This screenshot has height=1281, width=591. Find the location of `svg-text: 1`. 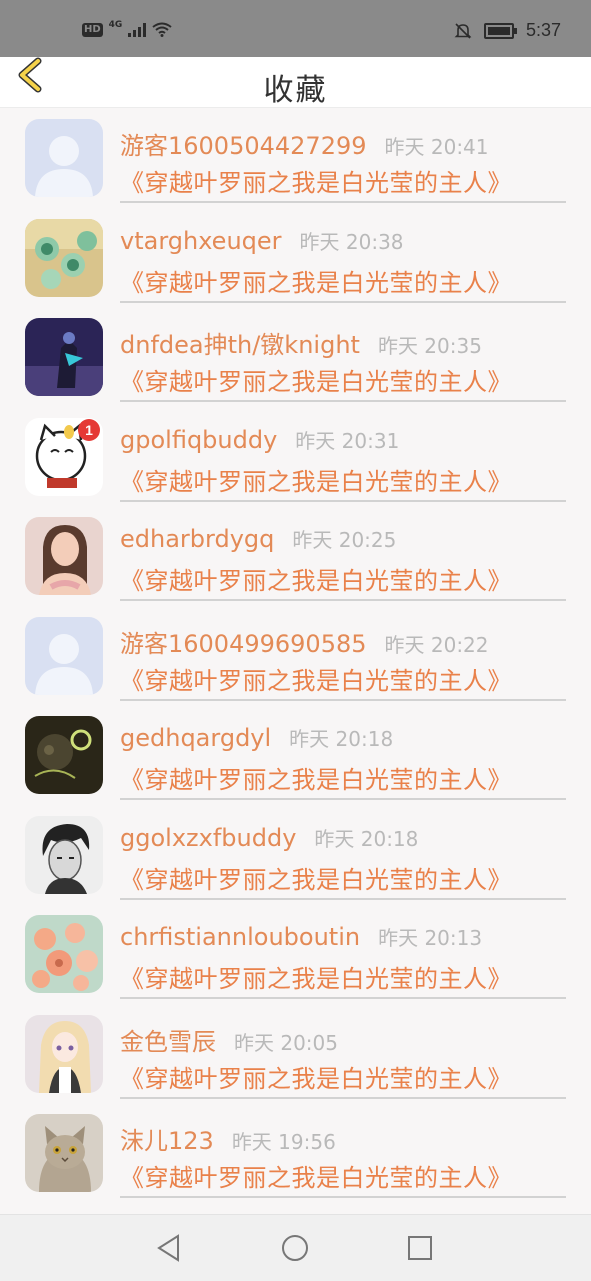

svg-text: 1 is located at coordinates (89, 430).